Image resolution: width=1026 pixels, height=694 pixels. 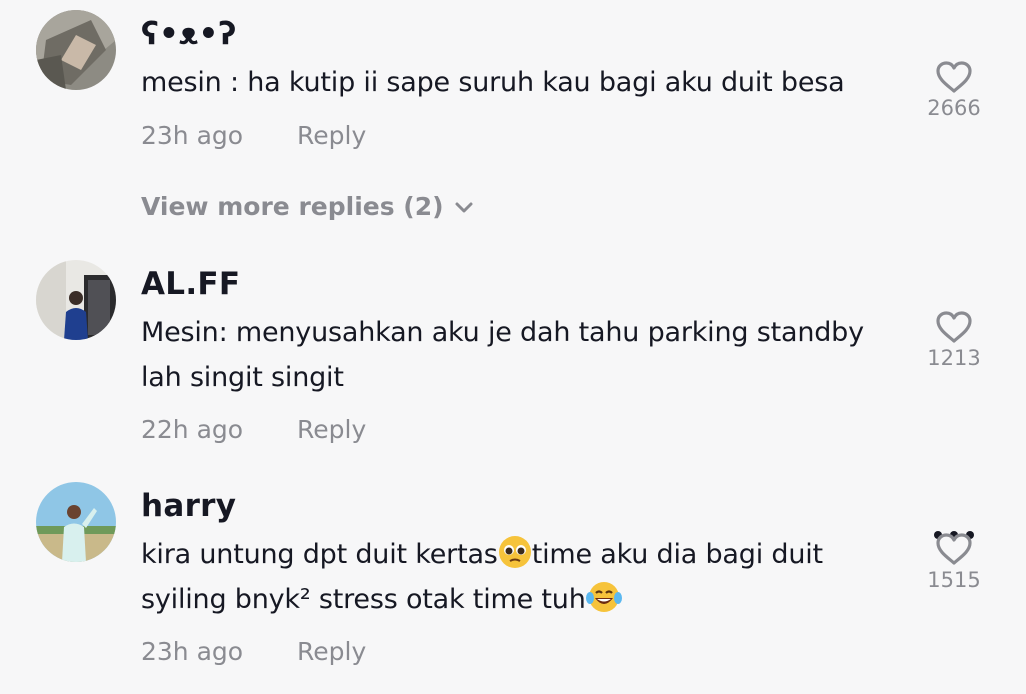 What do you see at coordinates (188, 506) in the screenshot?
I see `comment-username: harry` at bounding box center [188, 506].